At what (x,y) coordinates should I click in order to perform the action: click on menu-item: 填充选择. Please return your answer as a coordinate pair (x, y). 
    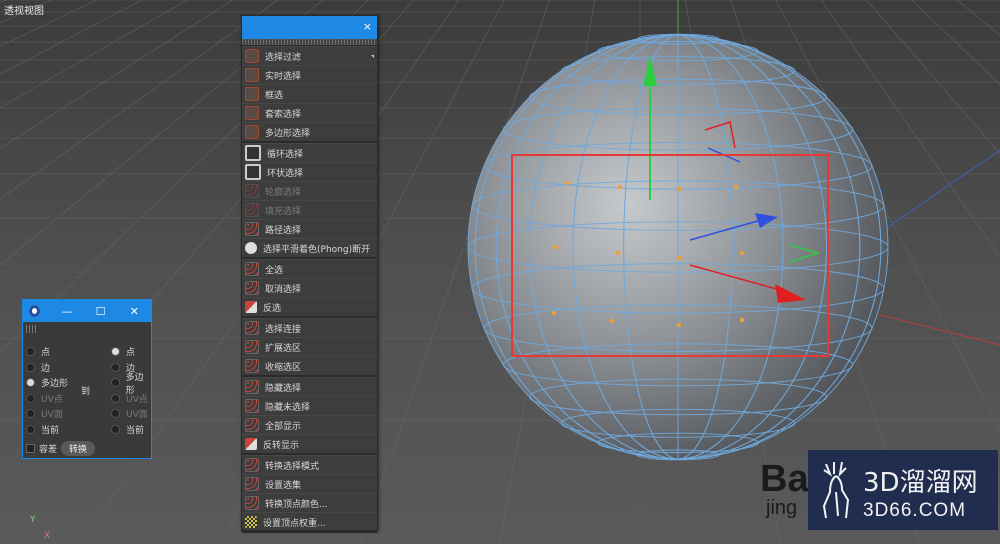
    Looking at the image, I should click on (309, 209).